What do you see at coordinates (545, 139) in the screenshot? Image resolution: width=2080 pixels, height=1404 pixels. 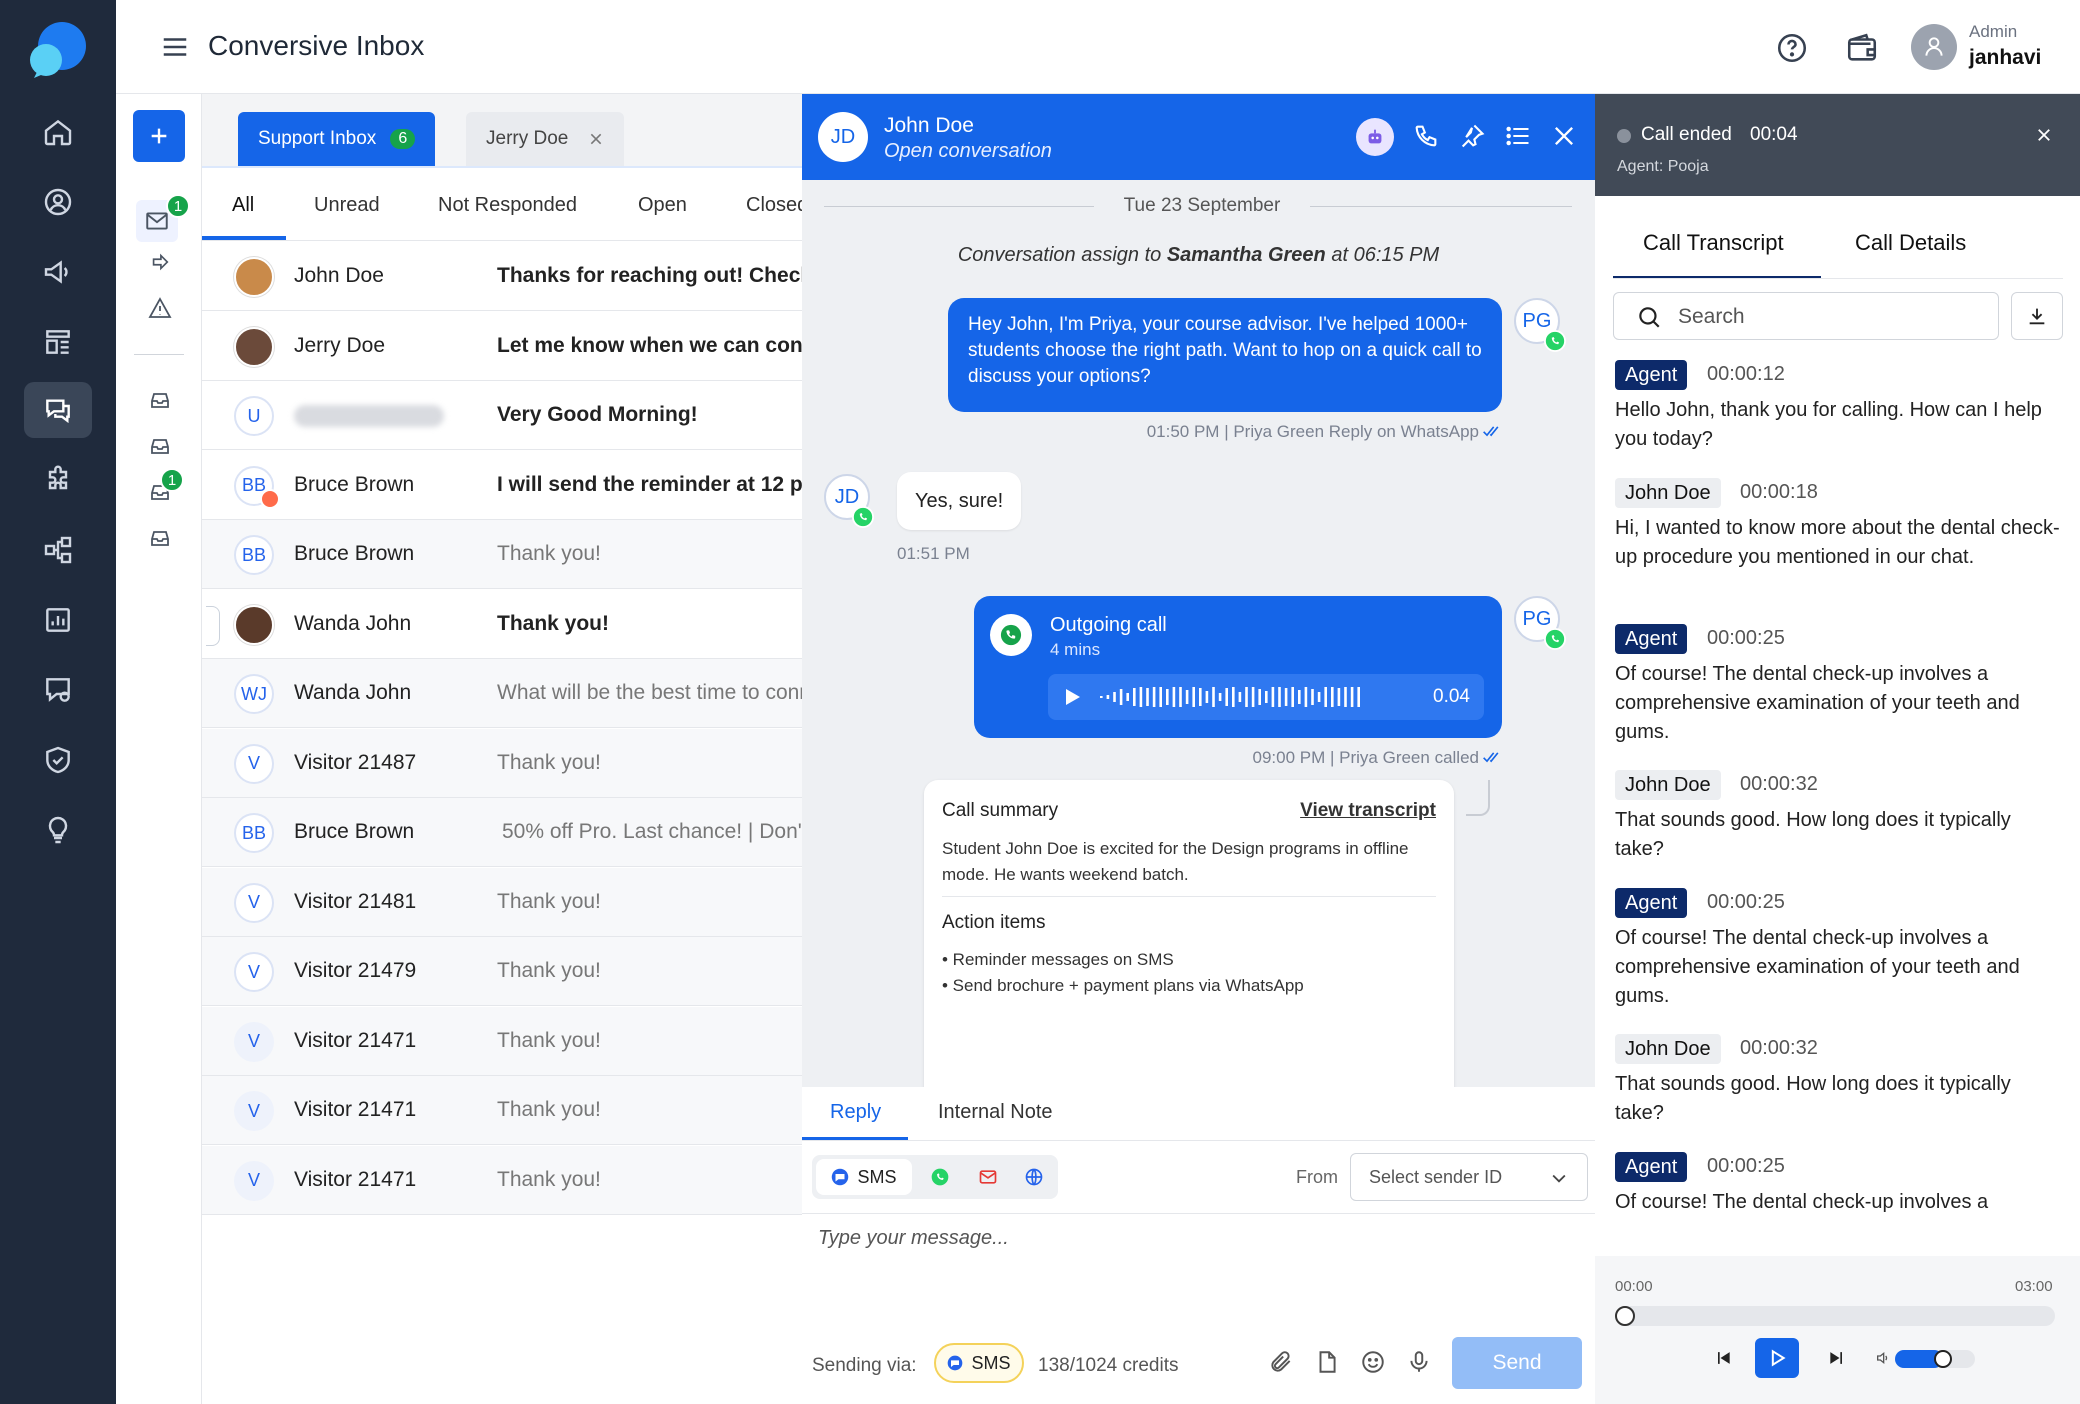 I see `tab-jerry-doe: Jerry Doe` at bounding box center [545, 139].